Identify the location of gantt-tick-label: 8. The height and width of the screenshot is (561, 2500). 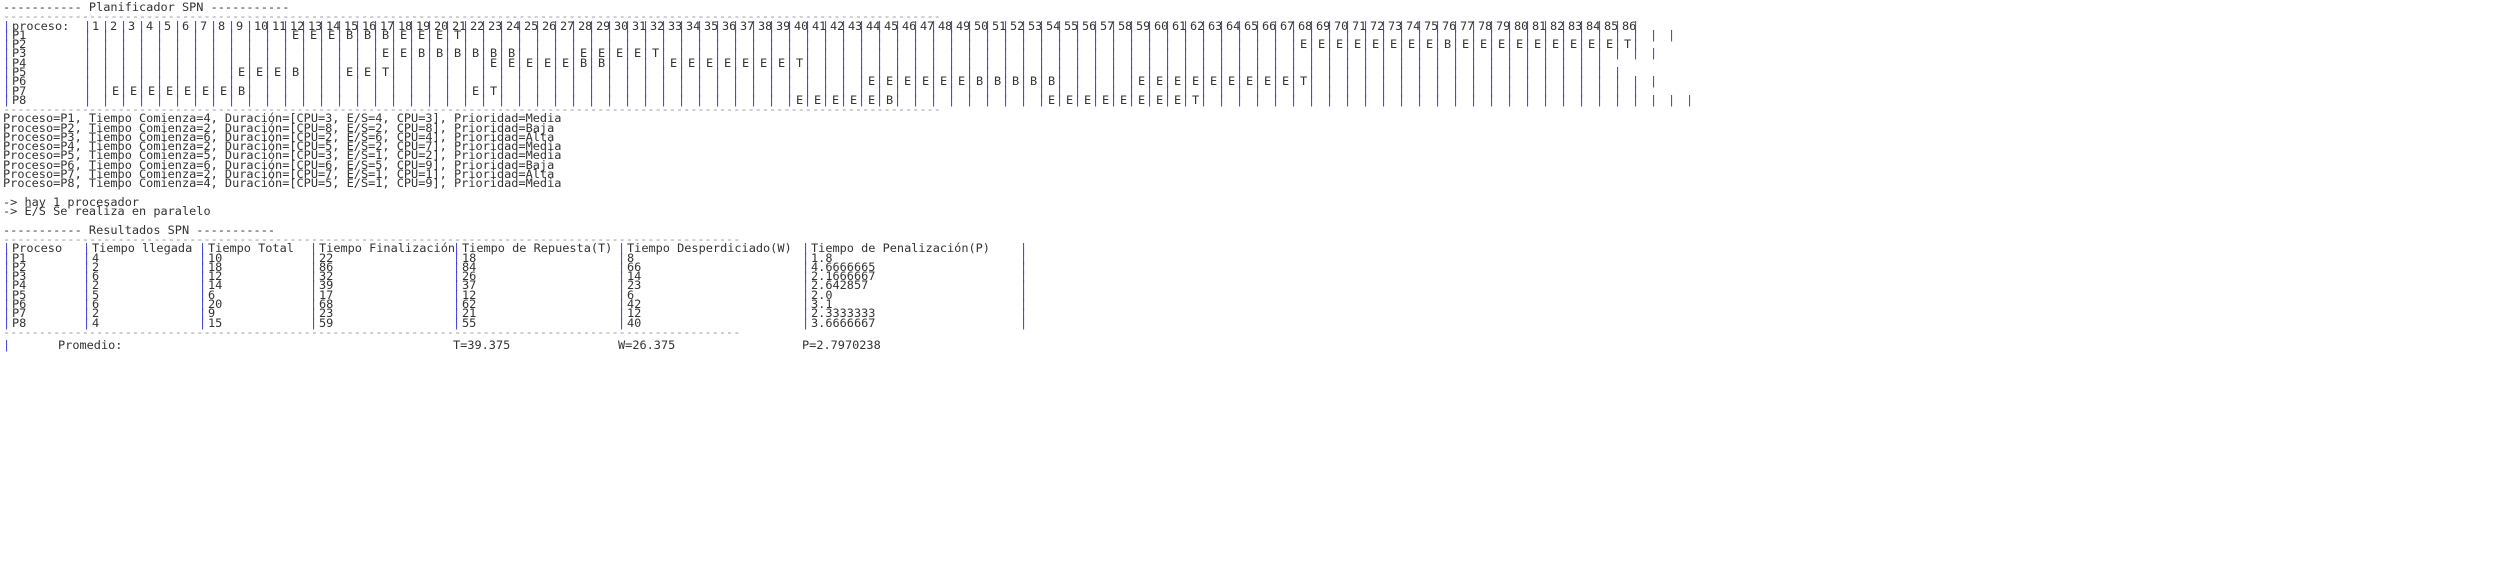
(222, 25).